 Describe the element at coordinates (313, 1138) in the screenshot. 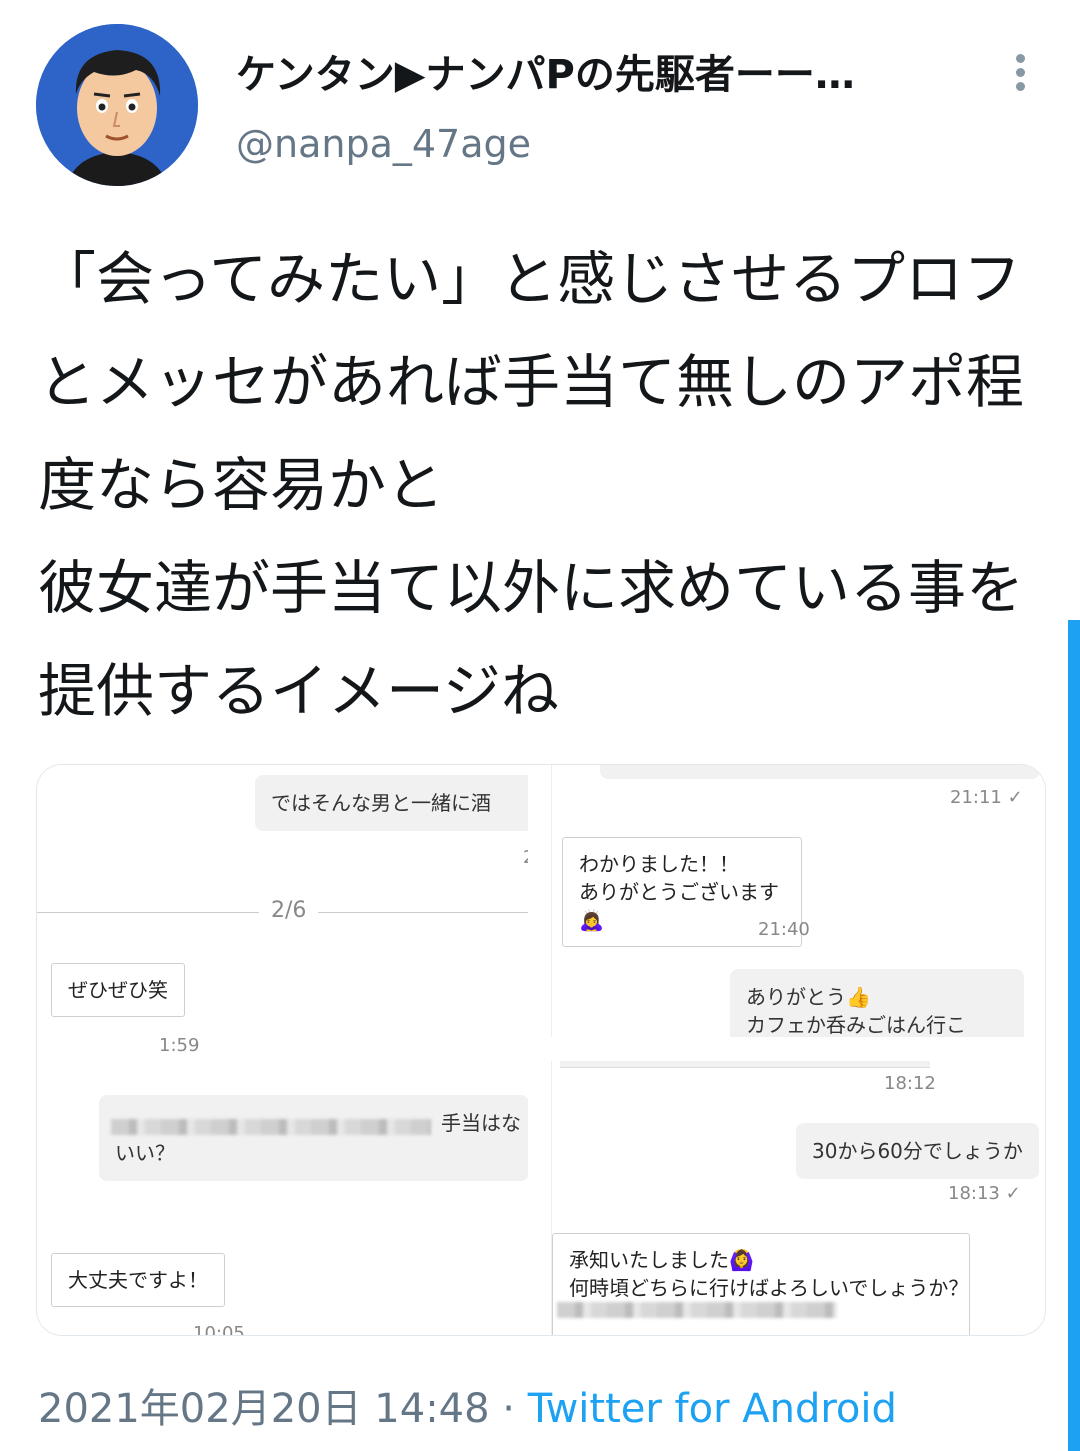

I see `chat-bubble-outgoing-redacted: 手当はな いい？` at that location.